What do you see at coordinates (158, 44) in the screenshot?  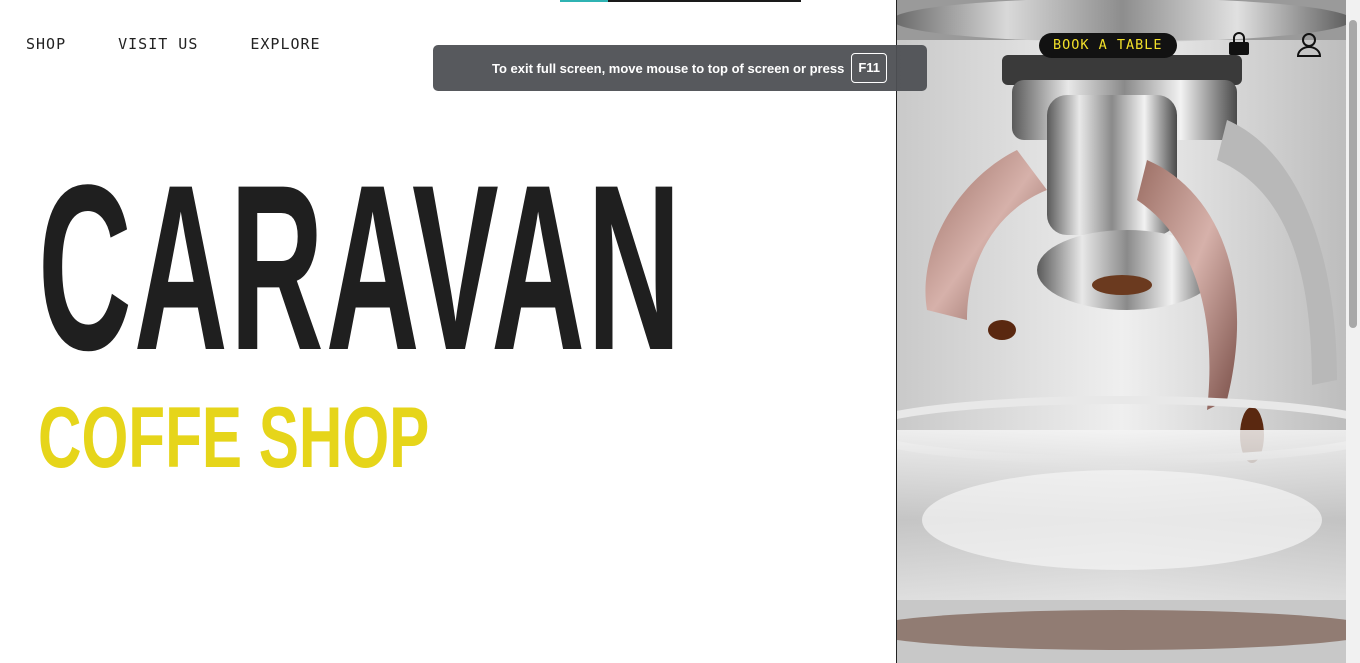 I see `nav-visit-us-link: VISIT US` at bounding box center [158, 44].